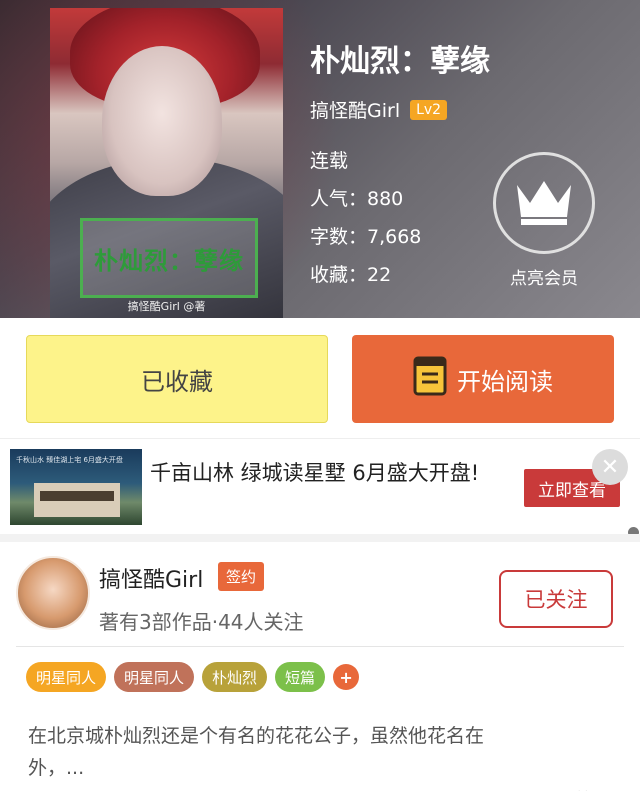 The width and height of the screenshot is (640, 791). I want to click on signed-badge: 签约, so click(241, 576).